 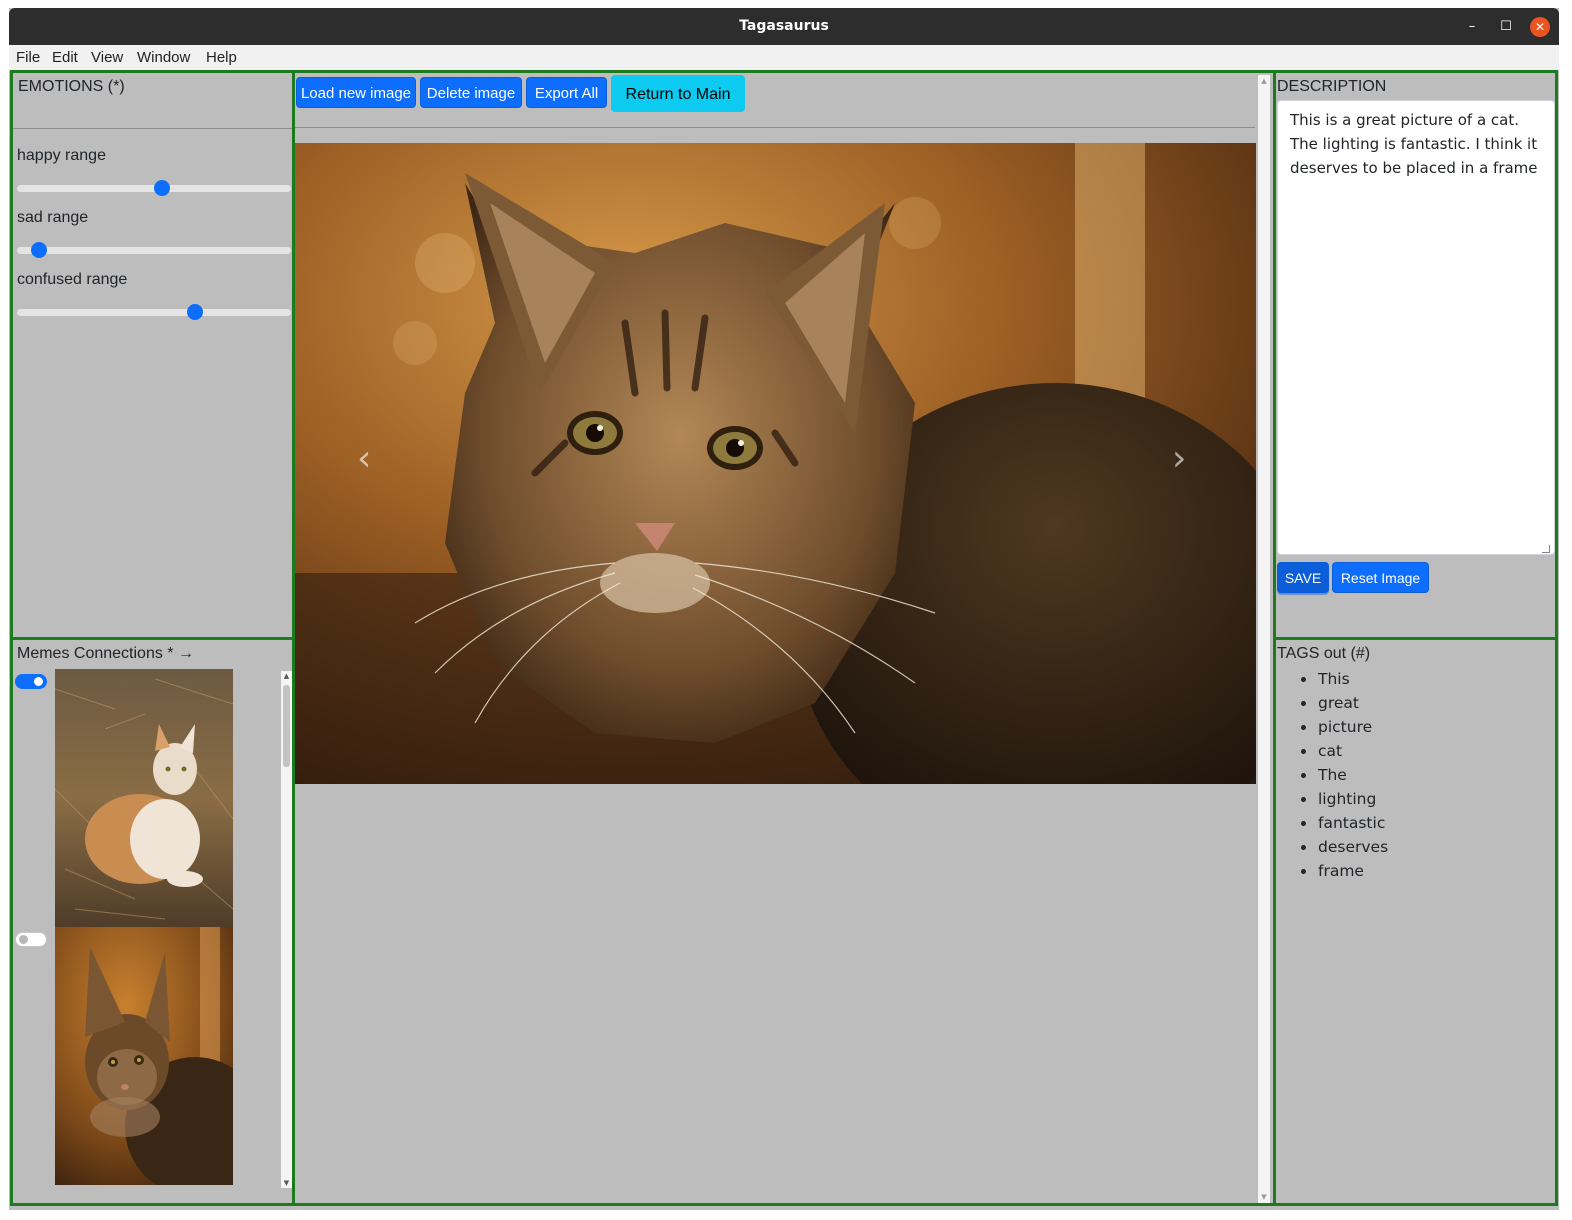 What do you see at coordinates (162, 188) in the screenshot?
I see `happy-range-thumb` at bounding box center [162, 188].